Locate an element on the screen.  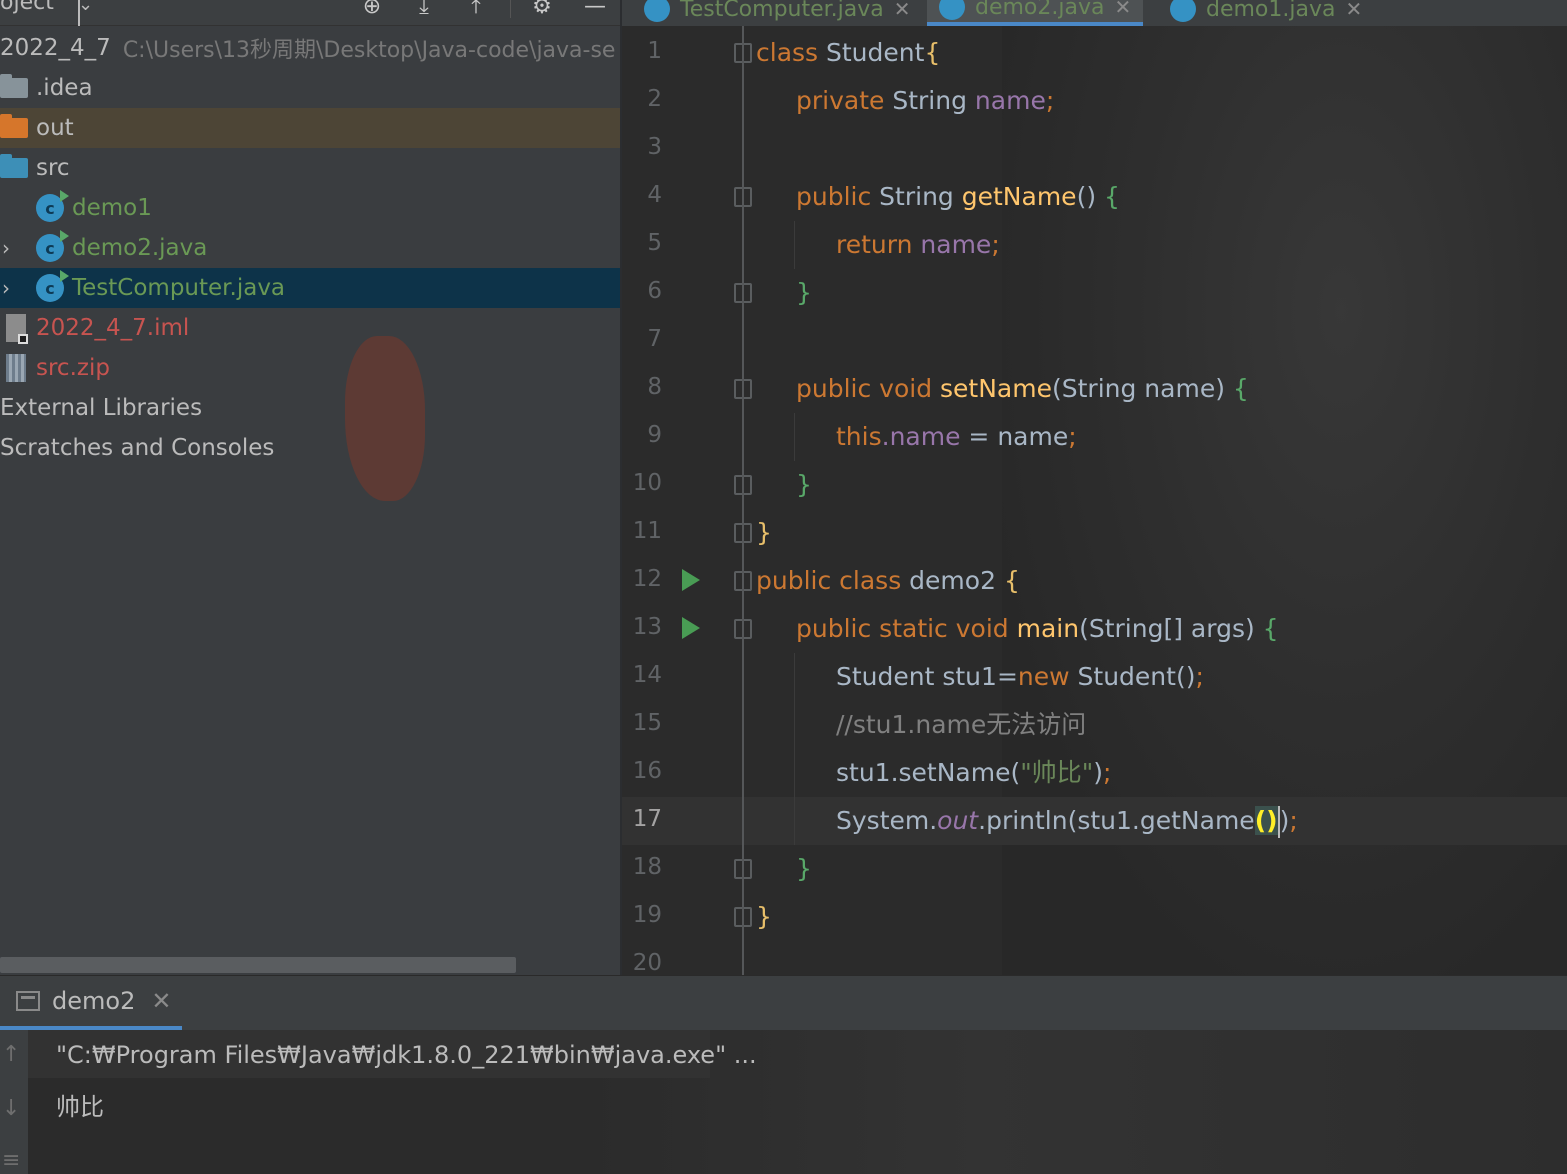
gutter-divider is located at coordinates (743, 500).